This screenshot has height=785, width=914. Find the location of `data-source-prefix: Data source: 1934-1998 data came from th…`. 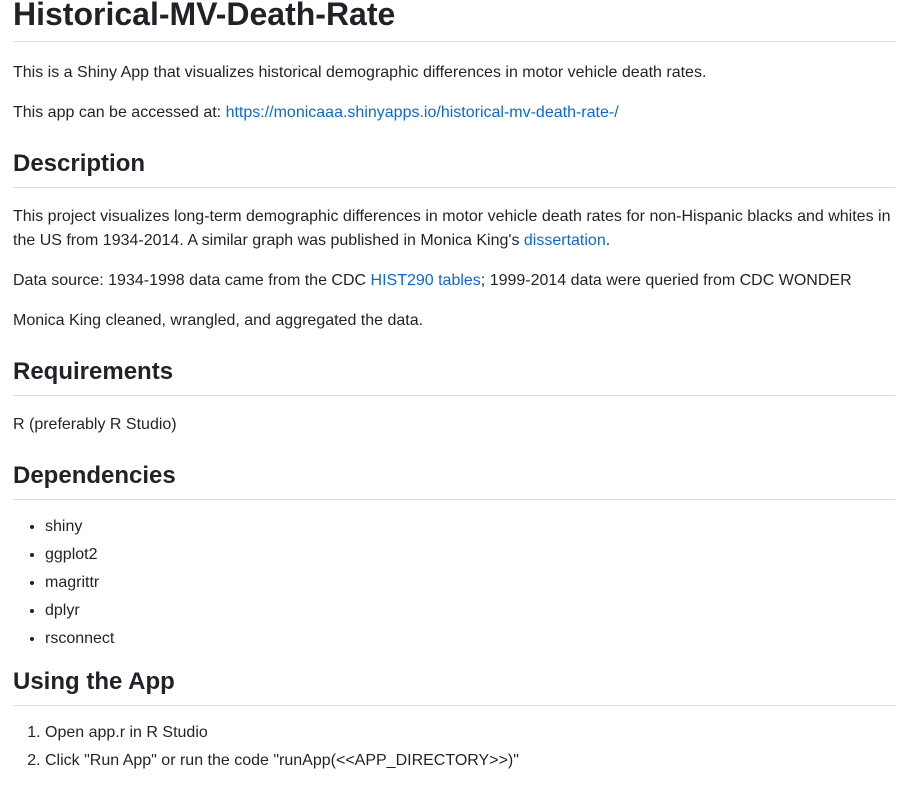

data-source-prefix: Data source: 1934-1998 data came from th… is located at coordinates (192, 280).